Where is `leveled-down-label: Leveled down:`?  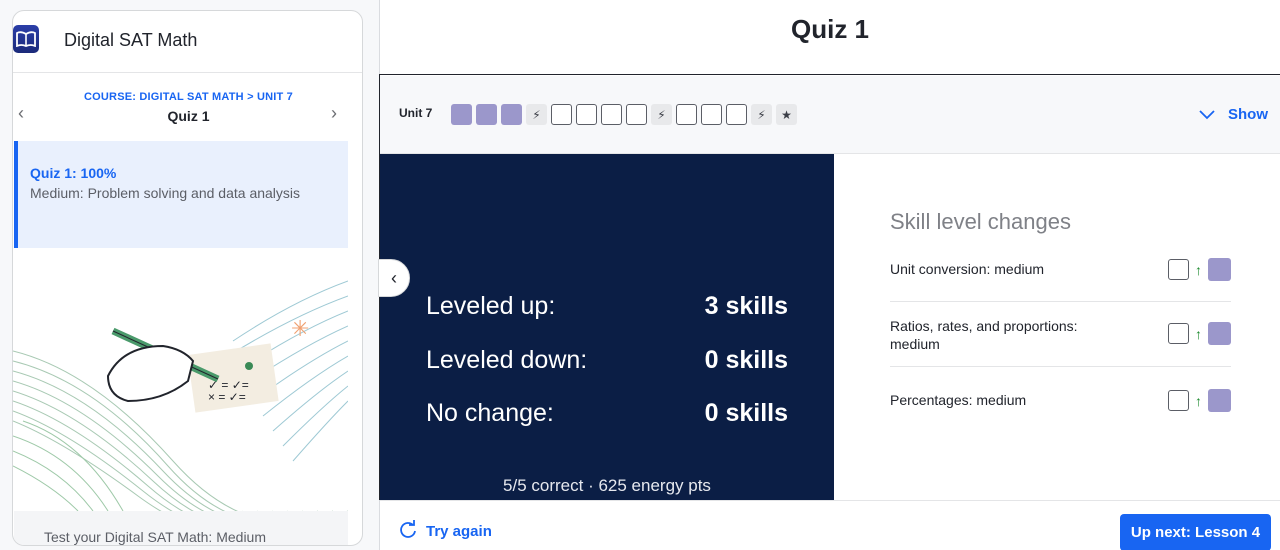
leveled-down-label: Leveled down: is located at coordinates (507, 360).